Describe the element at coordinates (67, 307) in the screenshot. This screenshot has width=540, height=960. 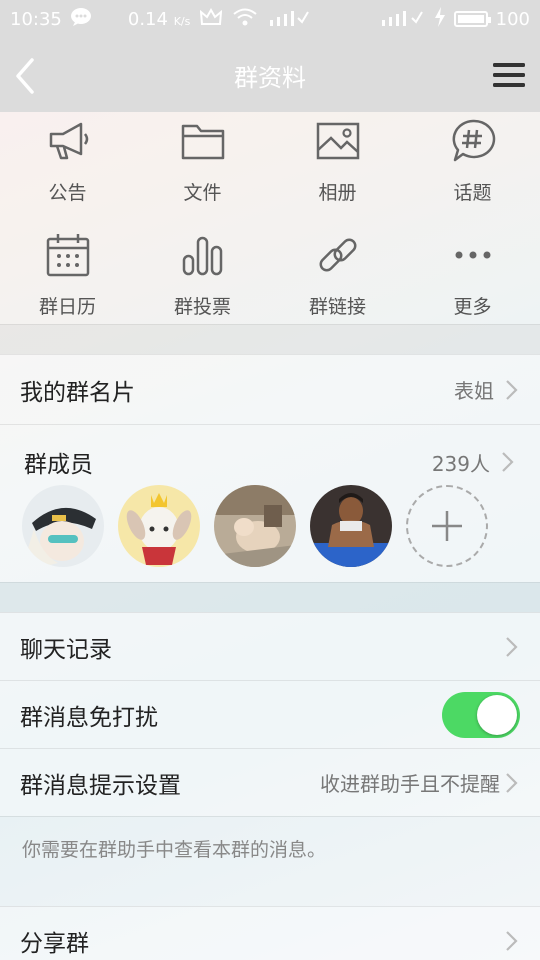
I see `grid-label: 群日历` at that location.